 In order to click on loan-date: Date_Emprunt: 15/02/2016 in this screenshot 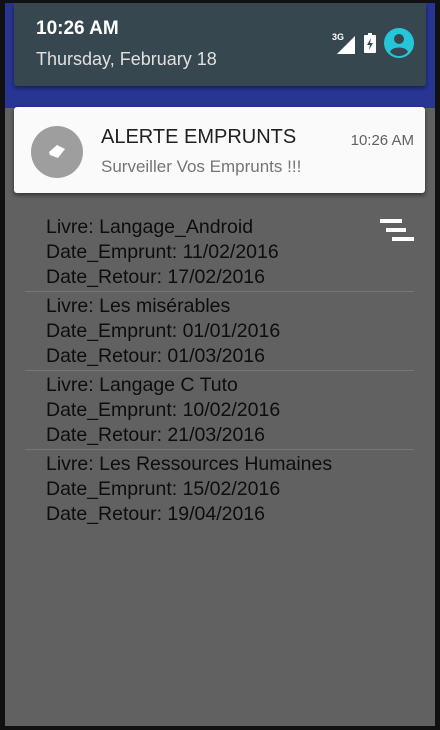, I will do `click(163, 489)`.